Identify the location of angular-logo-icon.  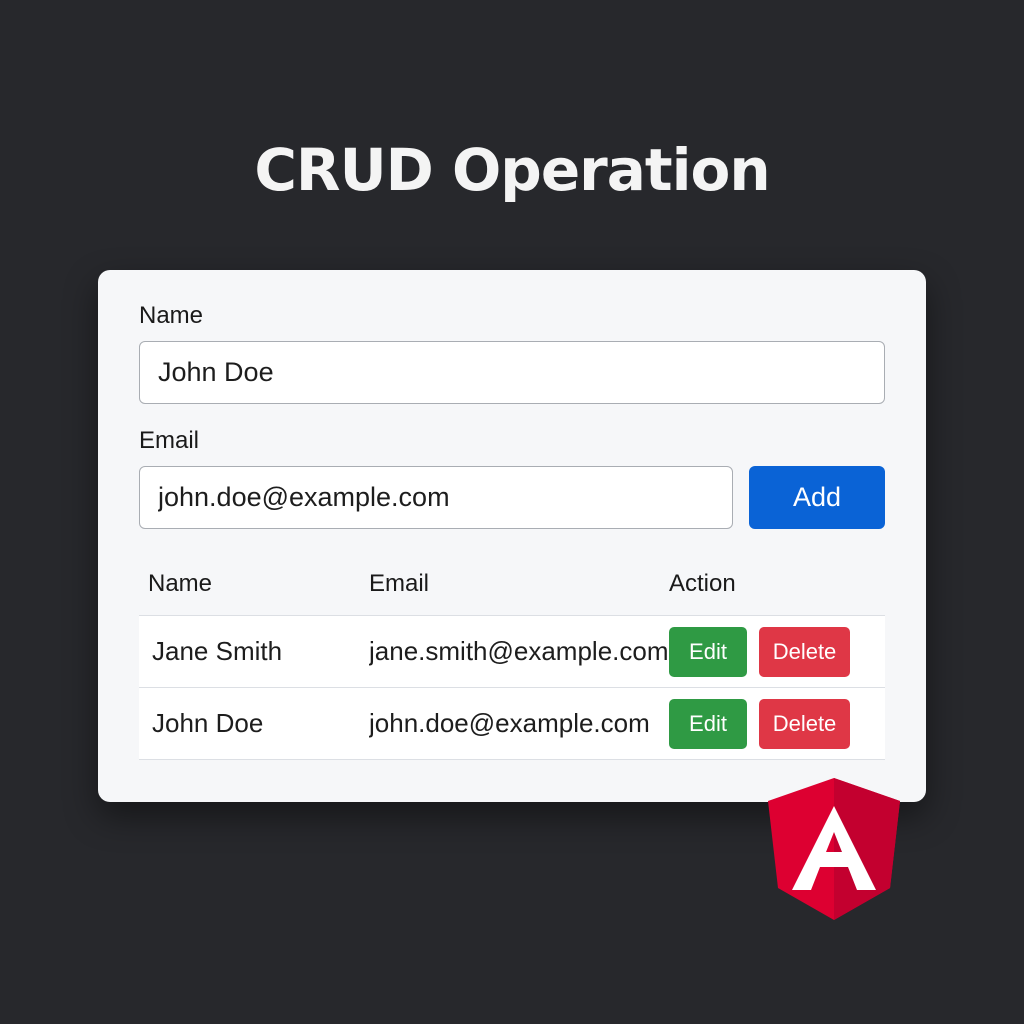
(834, 849).